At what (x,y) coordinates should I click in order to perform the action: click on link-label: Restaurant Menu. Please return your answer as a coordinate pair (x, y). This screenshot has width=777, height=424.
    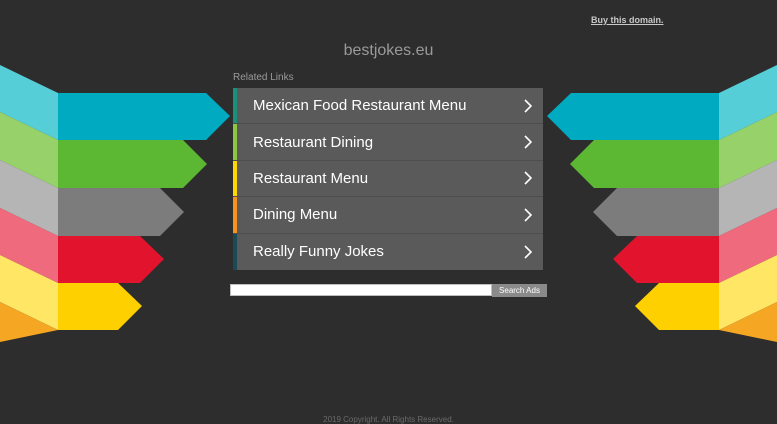
    Looking at the image, I should click on (311, 178).